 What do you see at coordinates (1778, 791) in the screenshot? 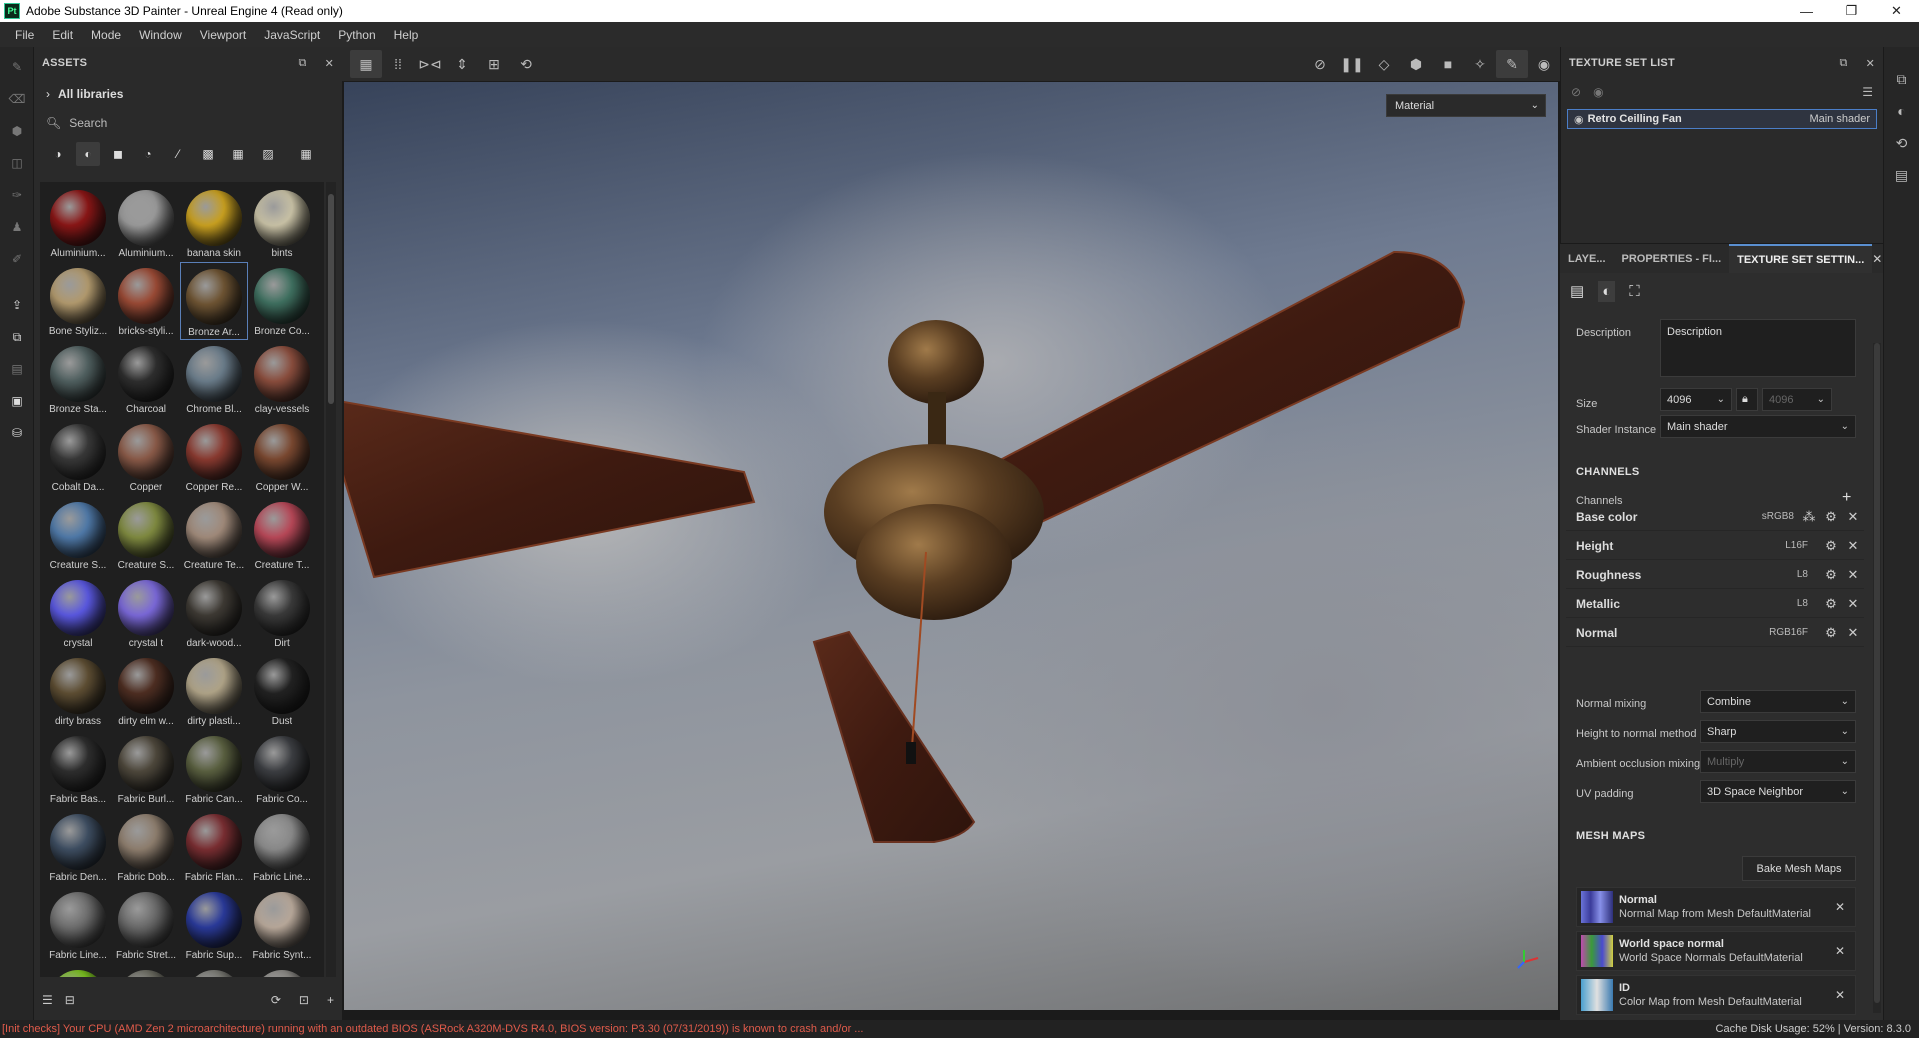
I see `uv-padding-dropdown: 3D Space Neighbor ⌄` at bounding box center [1778, 791].